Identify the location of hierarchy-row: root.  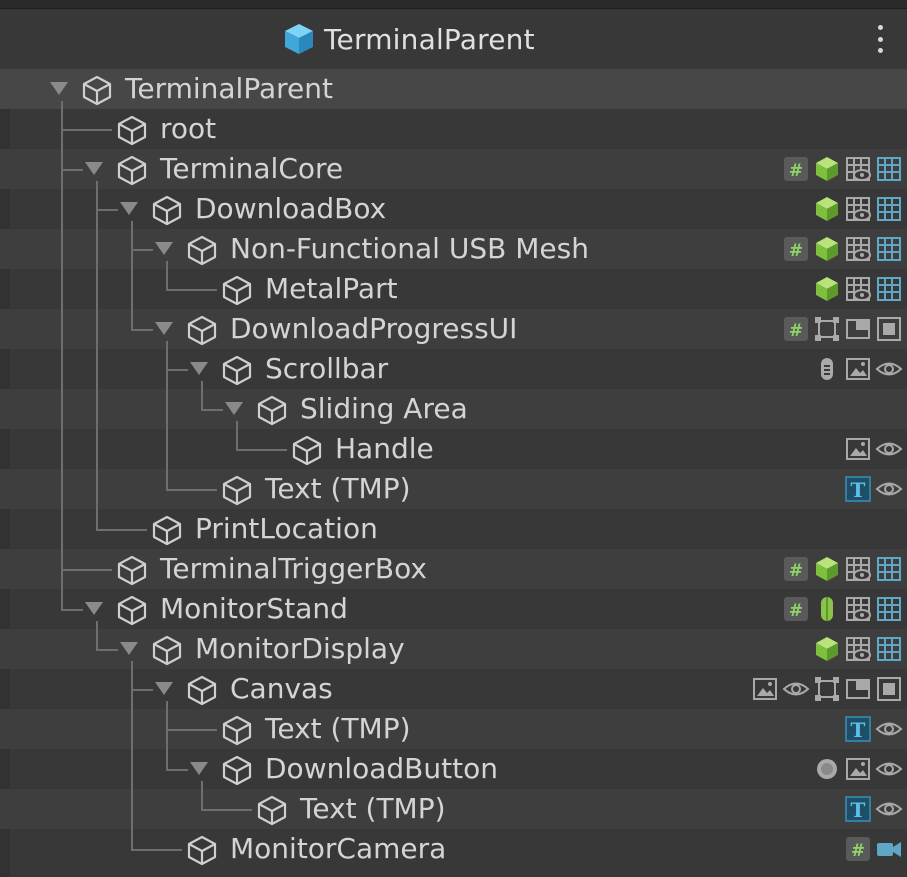
(453, 129).